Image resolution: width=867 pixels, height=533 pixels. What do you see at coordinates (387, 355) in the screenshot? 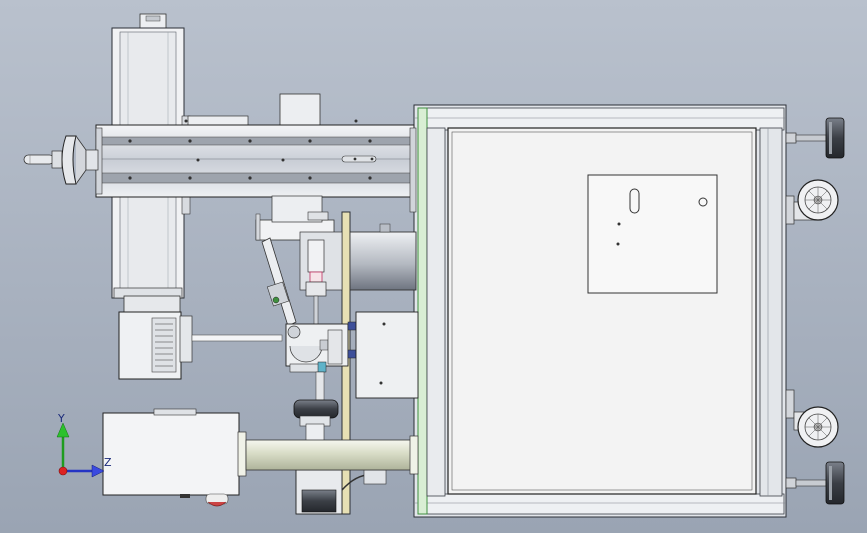
I see `control-box` at bounding box center [387, 355].